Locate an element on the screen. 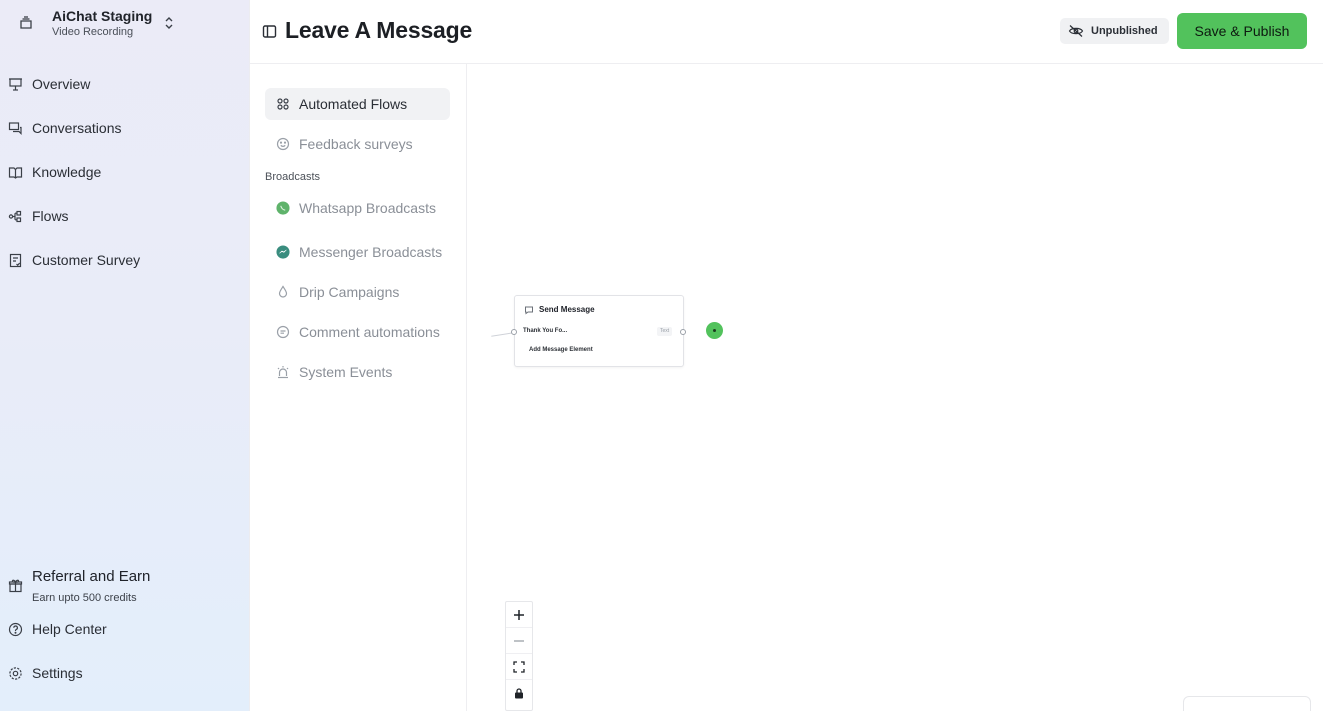  sub-item-label: Messenger Broadcasts is located at coordinates (371, 252).